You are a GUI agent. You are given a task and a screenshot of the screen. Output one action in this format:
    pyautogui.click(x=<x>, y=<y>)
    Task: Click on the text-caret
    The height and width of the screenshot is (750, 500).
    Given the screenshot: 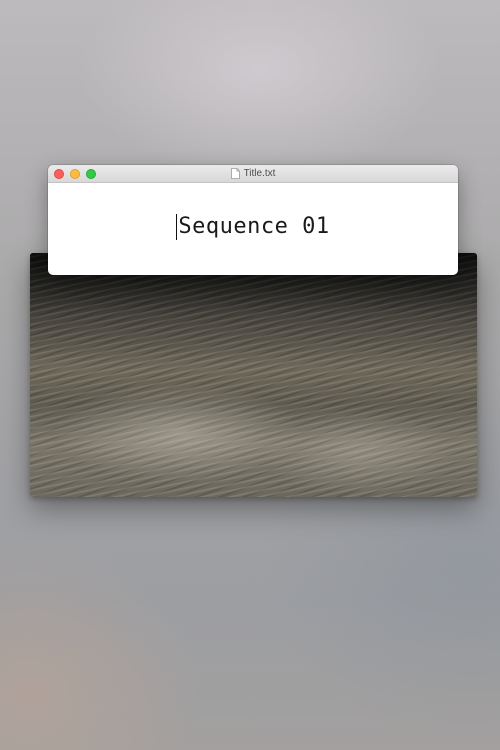 What is the action you would take?
    pyautogui.click(x=177, y=226)
    